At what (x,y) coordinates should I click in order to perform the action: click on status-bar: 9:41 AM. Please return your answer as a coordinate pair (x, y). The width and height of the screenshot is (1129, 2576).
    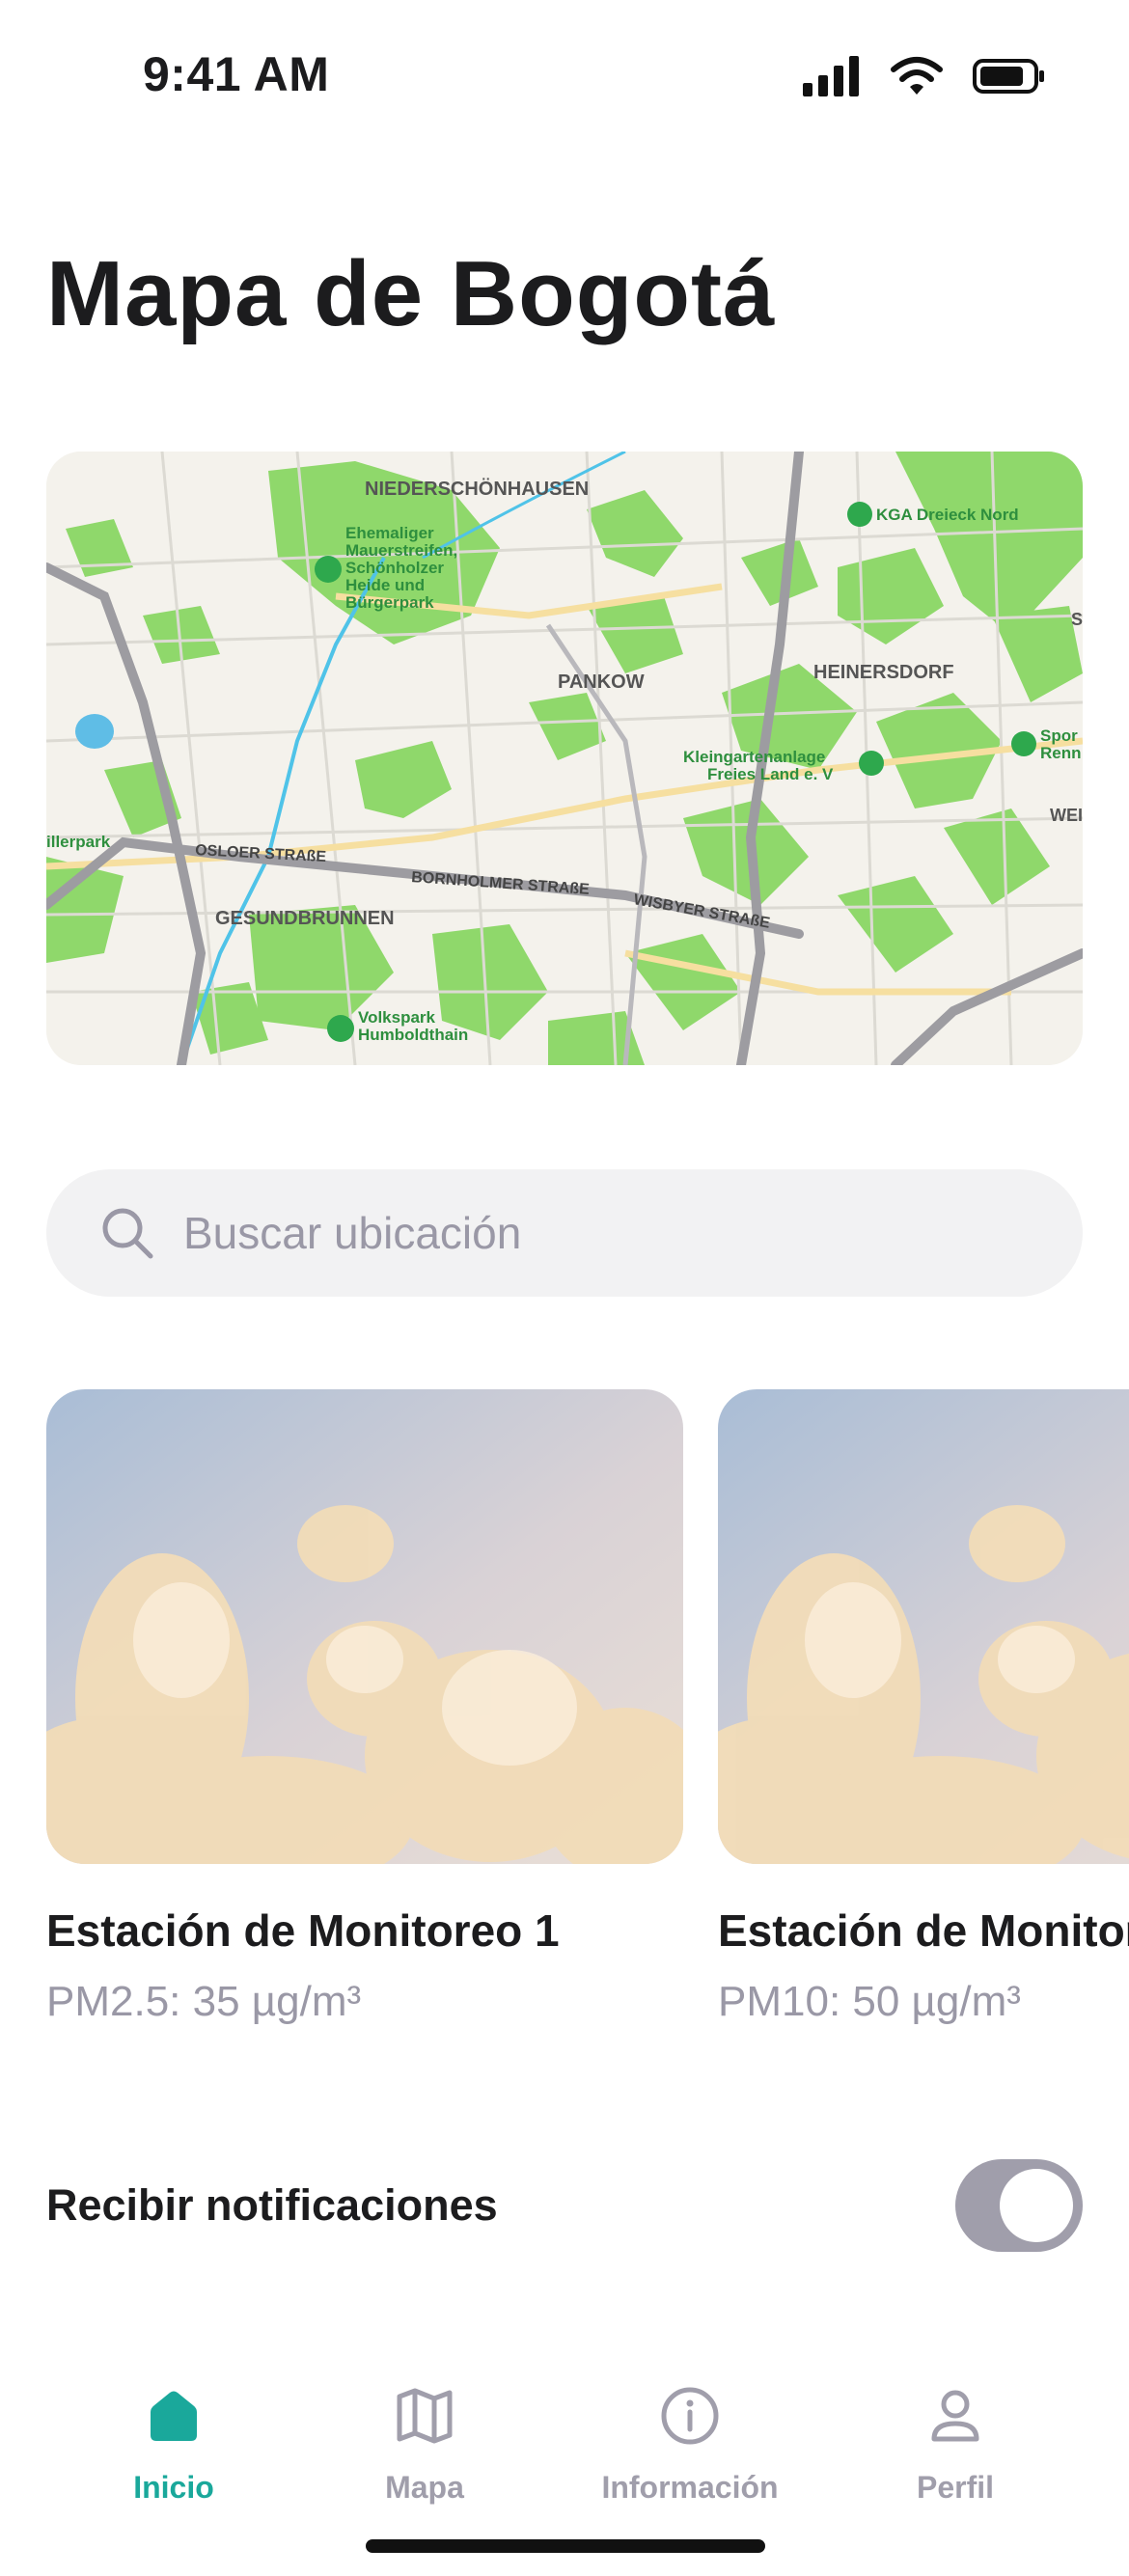
    Looking at the image, I should click on (564, 77).